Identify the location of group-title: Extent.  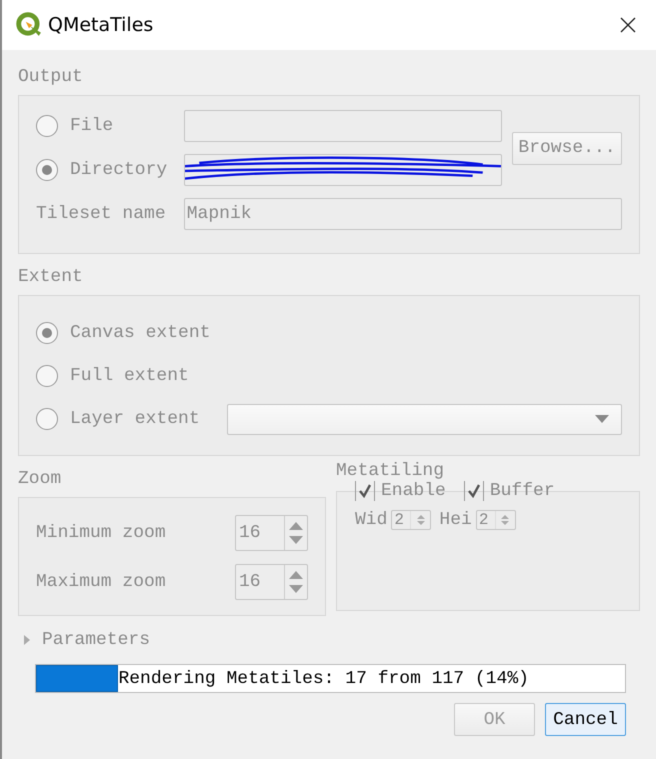
(51, 277).